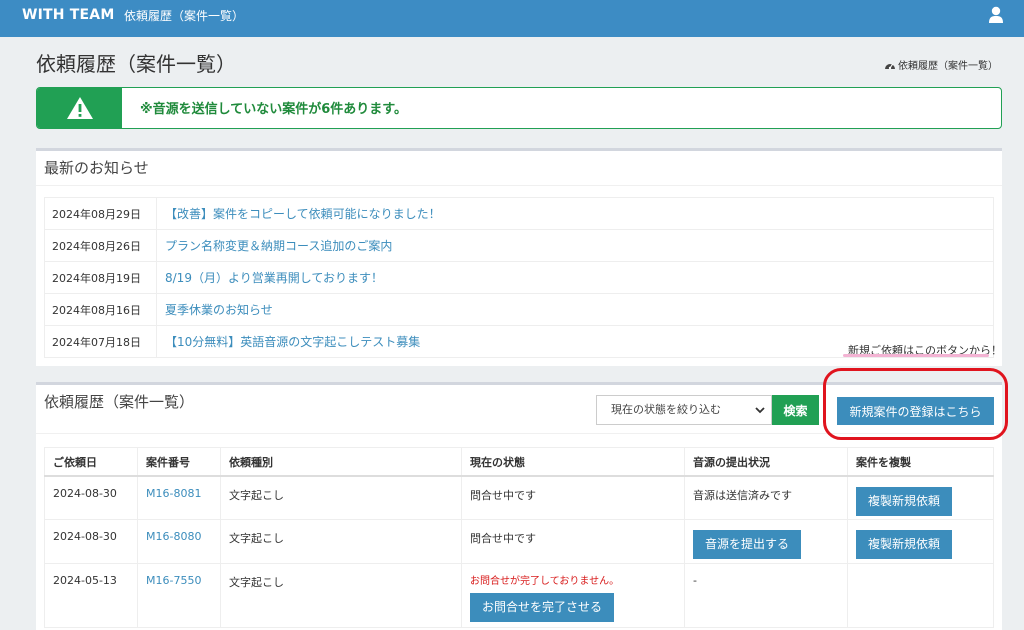 Image resolution: width=1024 pixels, height=630 pixels. I want to click on breadcrumb-label: 依頼履歴（案件一覧）, so click(948, 64).